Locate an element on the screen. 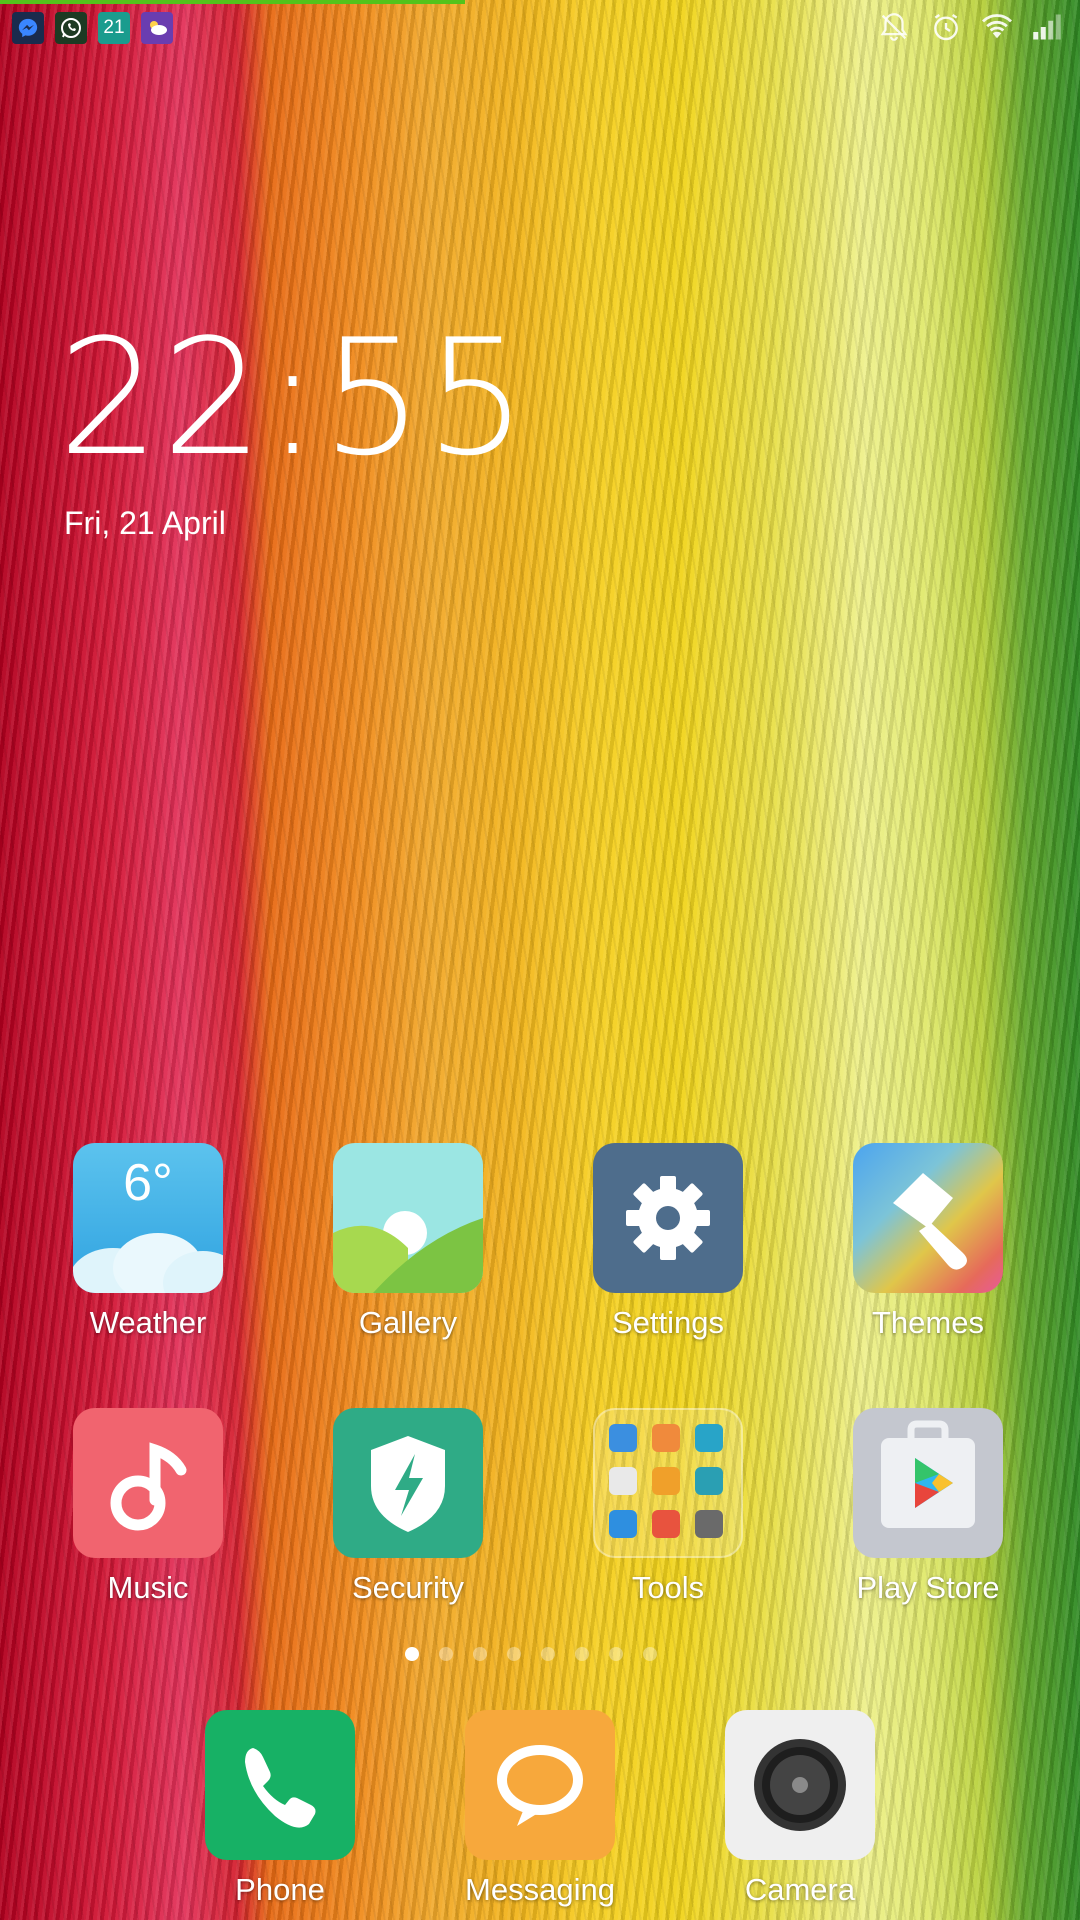 This screenshot has width=1080, height=1920. chat-bubble-icon is located at coordinates (540, 1785).